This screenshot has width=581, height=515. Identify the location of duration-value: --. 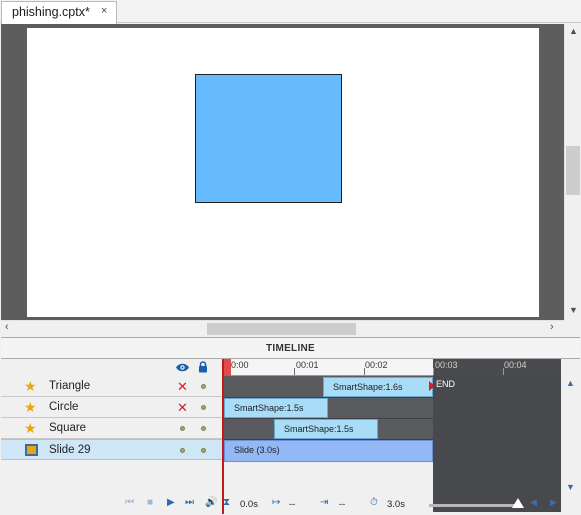
(342, 504).